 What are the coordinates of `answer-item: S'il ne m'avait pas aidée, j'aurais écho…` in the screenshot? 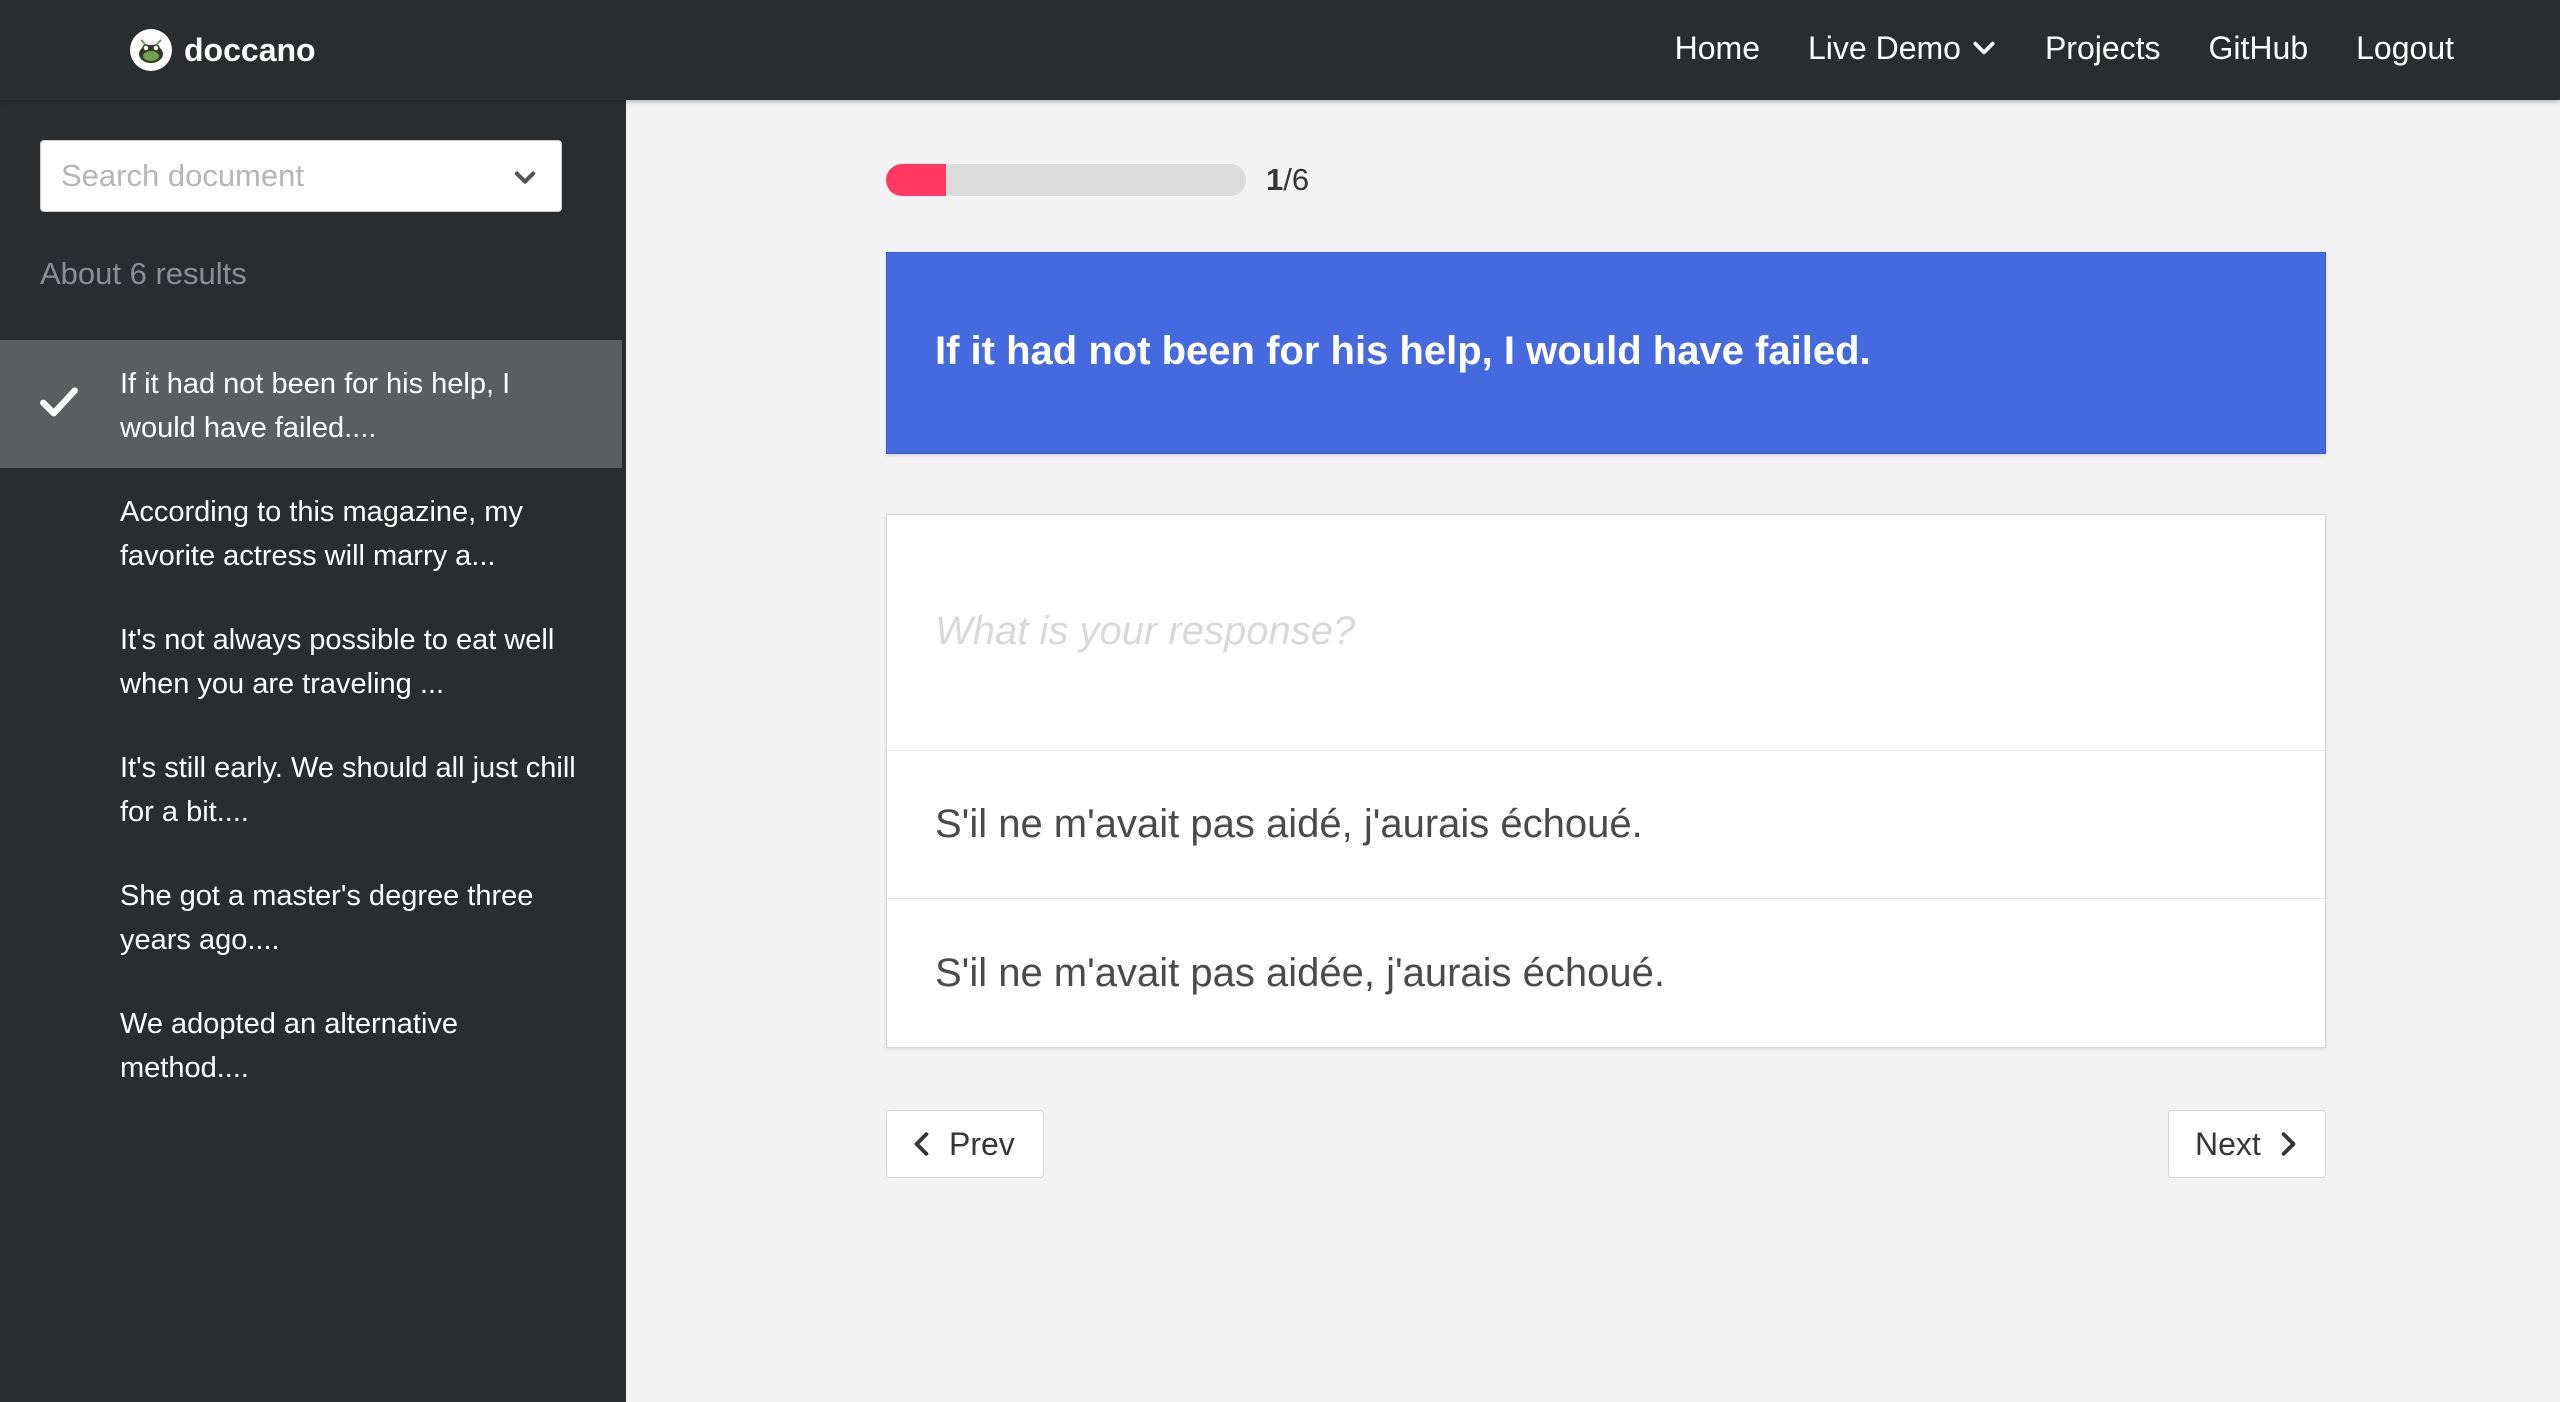 It's located at (1606, 973).